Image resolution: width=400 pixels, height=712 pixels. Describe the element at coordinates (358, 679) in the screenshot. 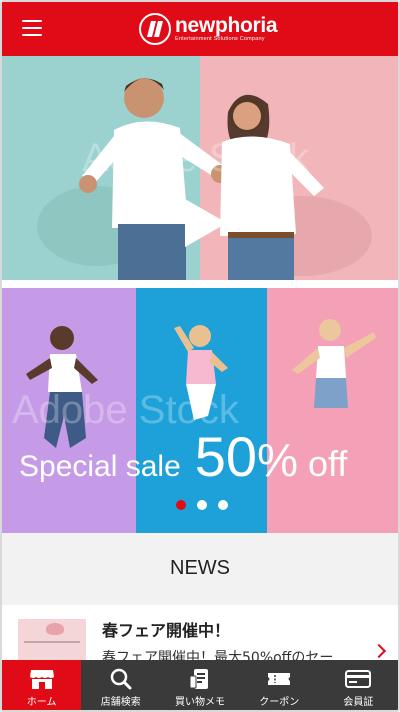

I see `member-card-icon` at that location.